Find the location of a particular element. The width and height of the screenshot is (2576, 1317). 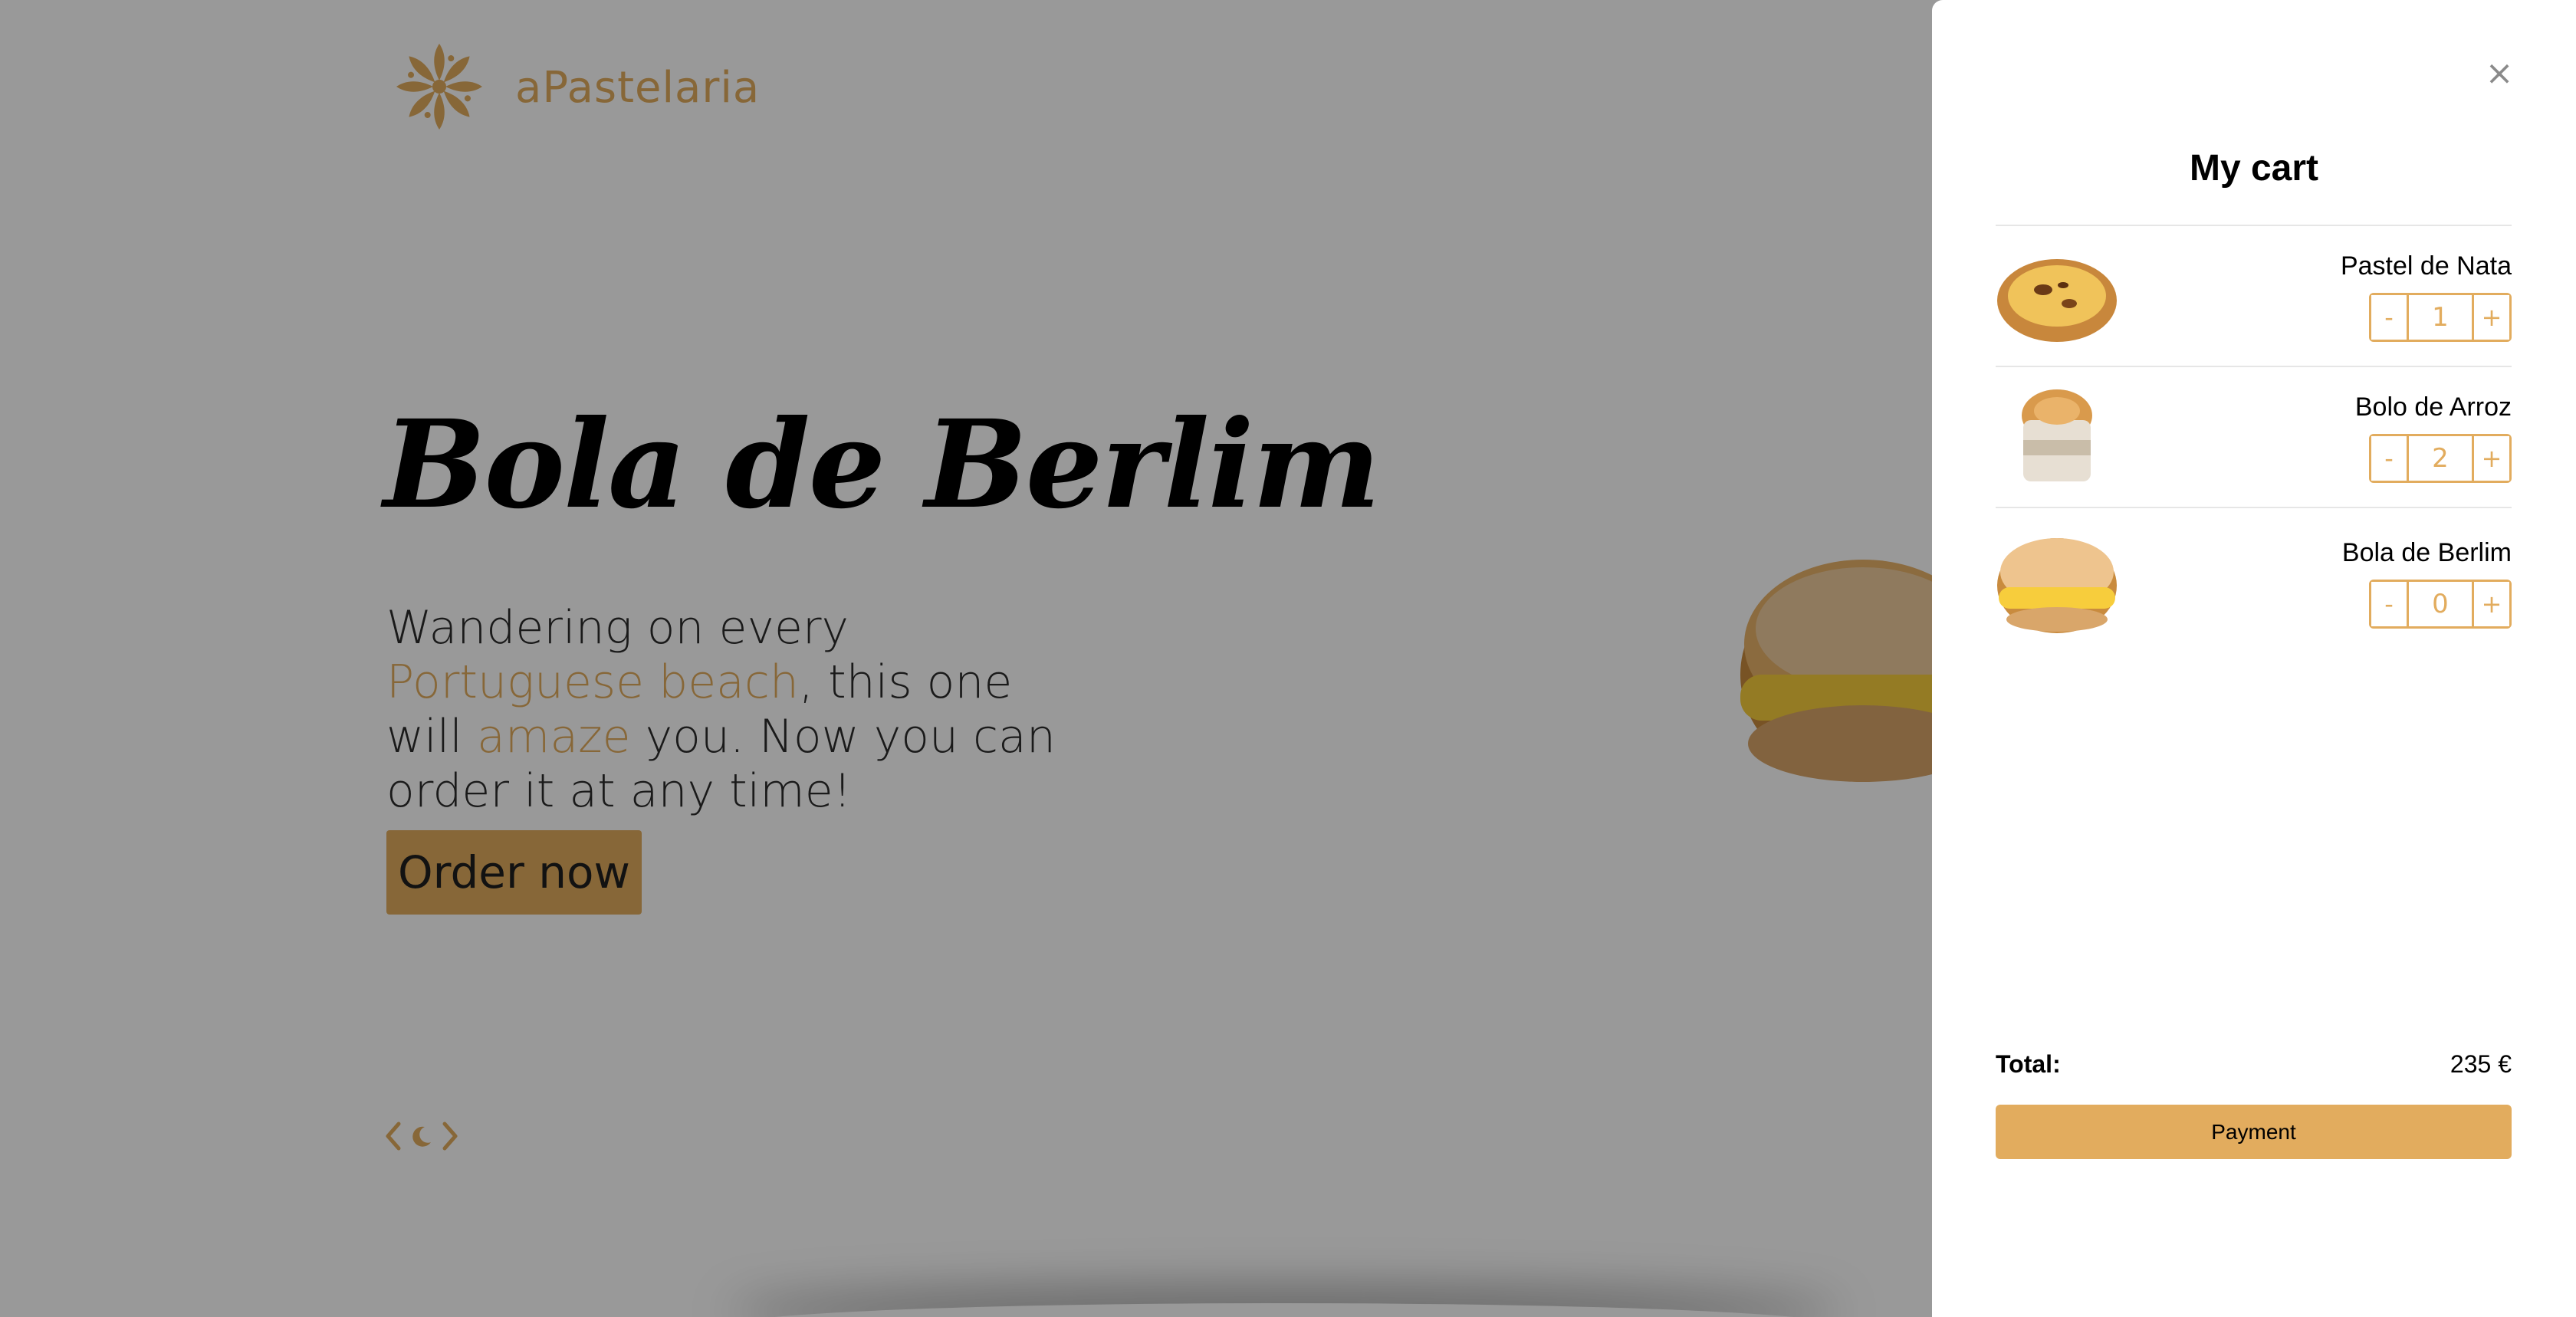

bolo-de-arroz-thumbnail is located at coordinates (2057, 437).